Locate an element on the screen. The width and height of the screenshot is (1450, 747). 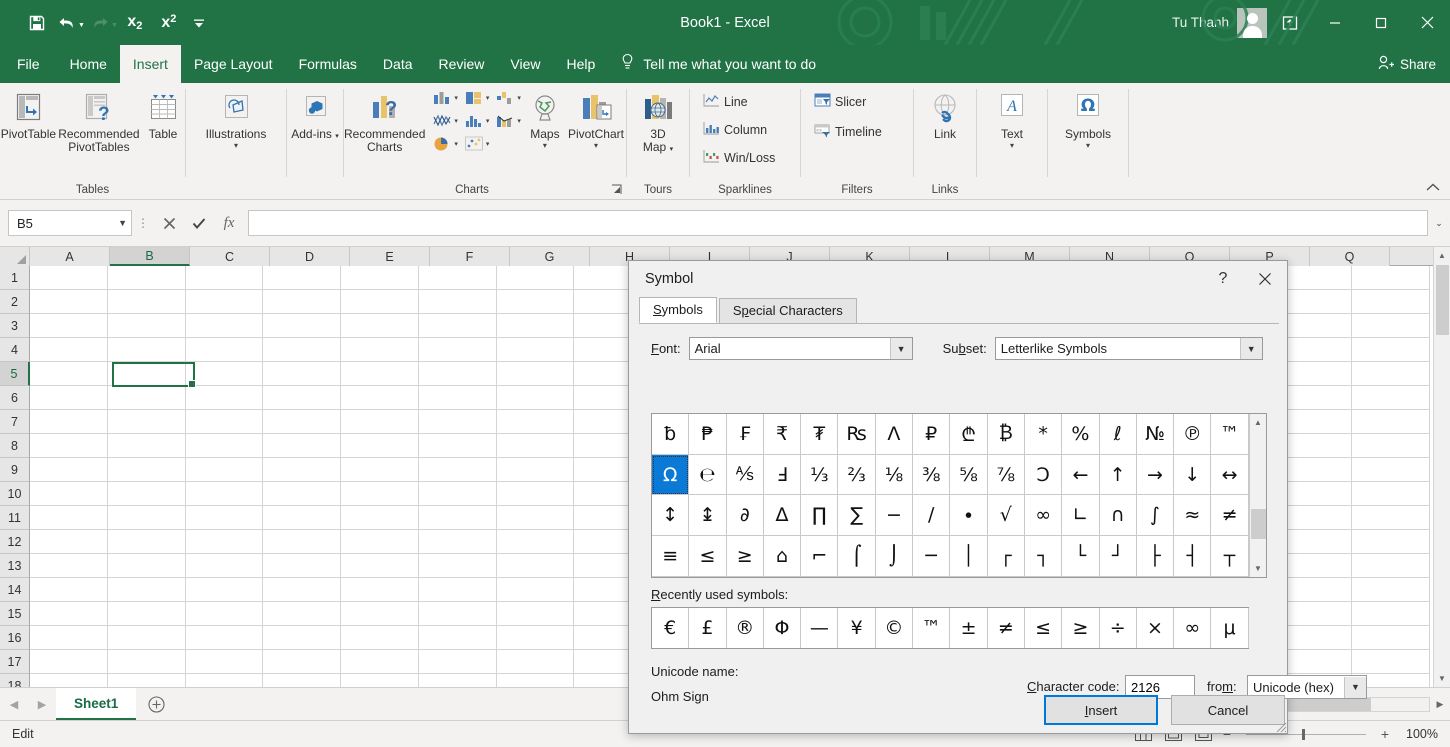
row-header-17: 17 is located at coordinates (15, 662).